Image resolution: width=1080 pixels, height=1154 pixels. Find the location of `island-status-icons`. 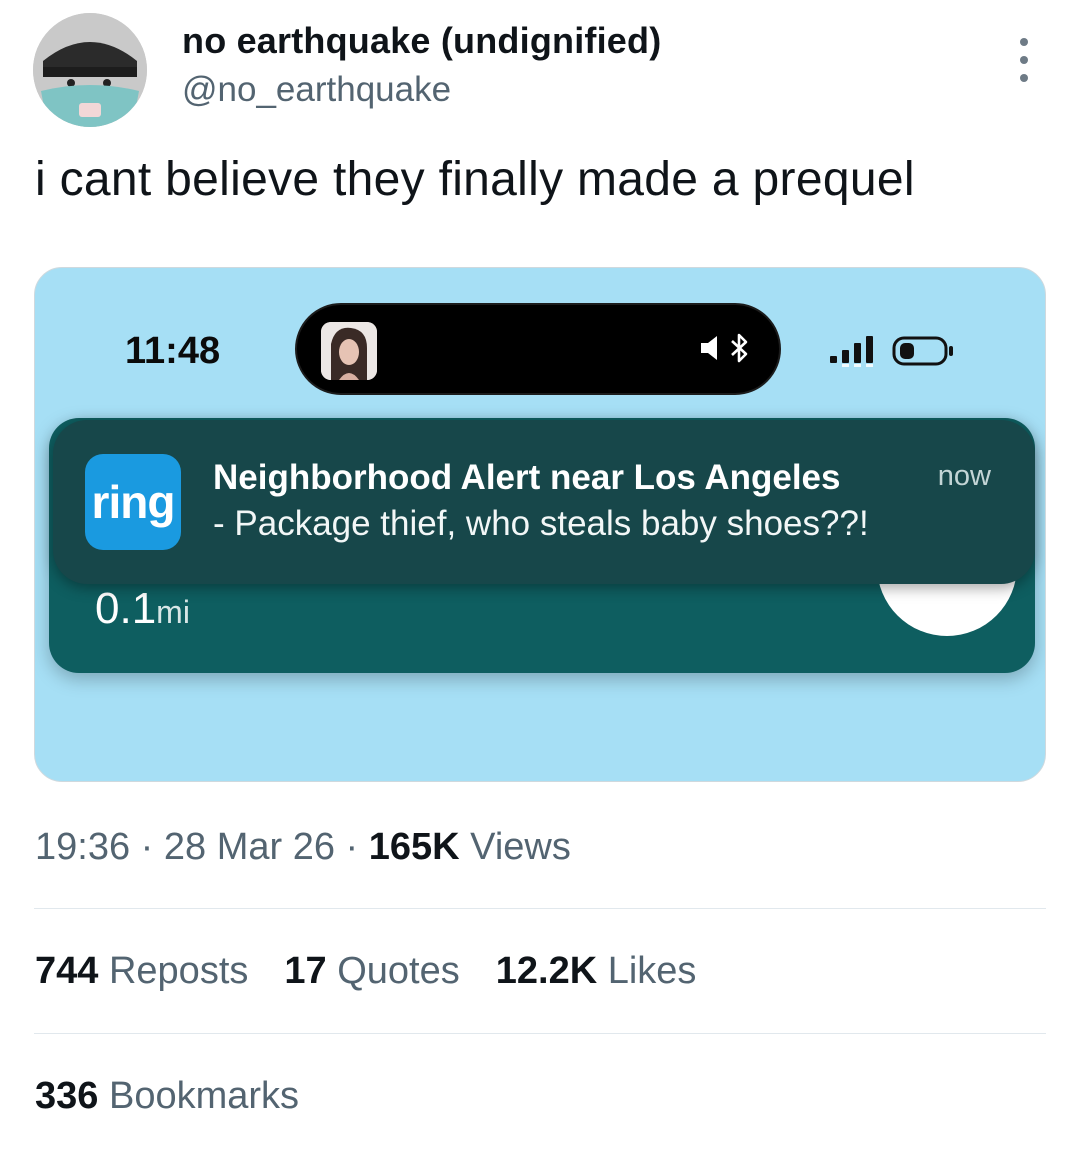

island-status-icons is located at coordinates (725, 350).